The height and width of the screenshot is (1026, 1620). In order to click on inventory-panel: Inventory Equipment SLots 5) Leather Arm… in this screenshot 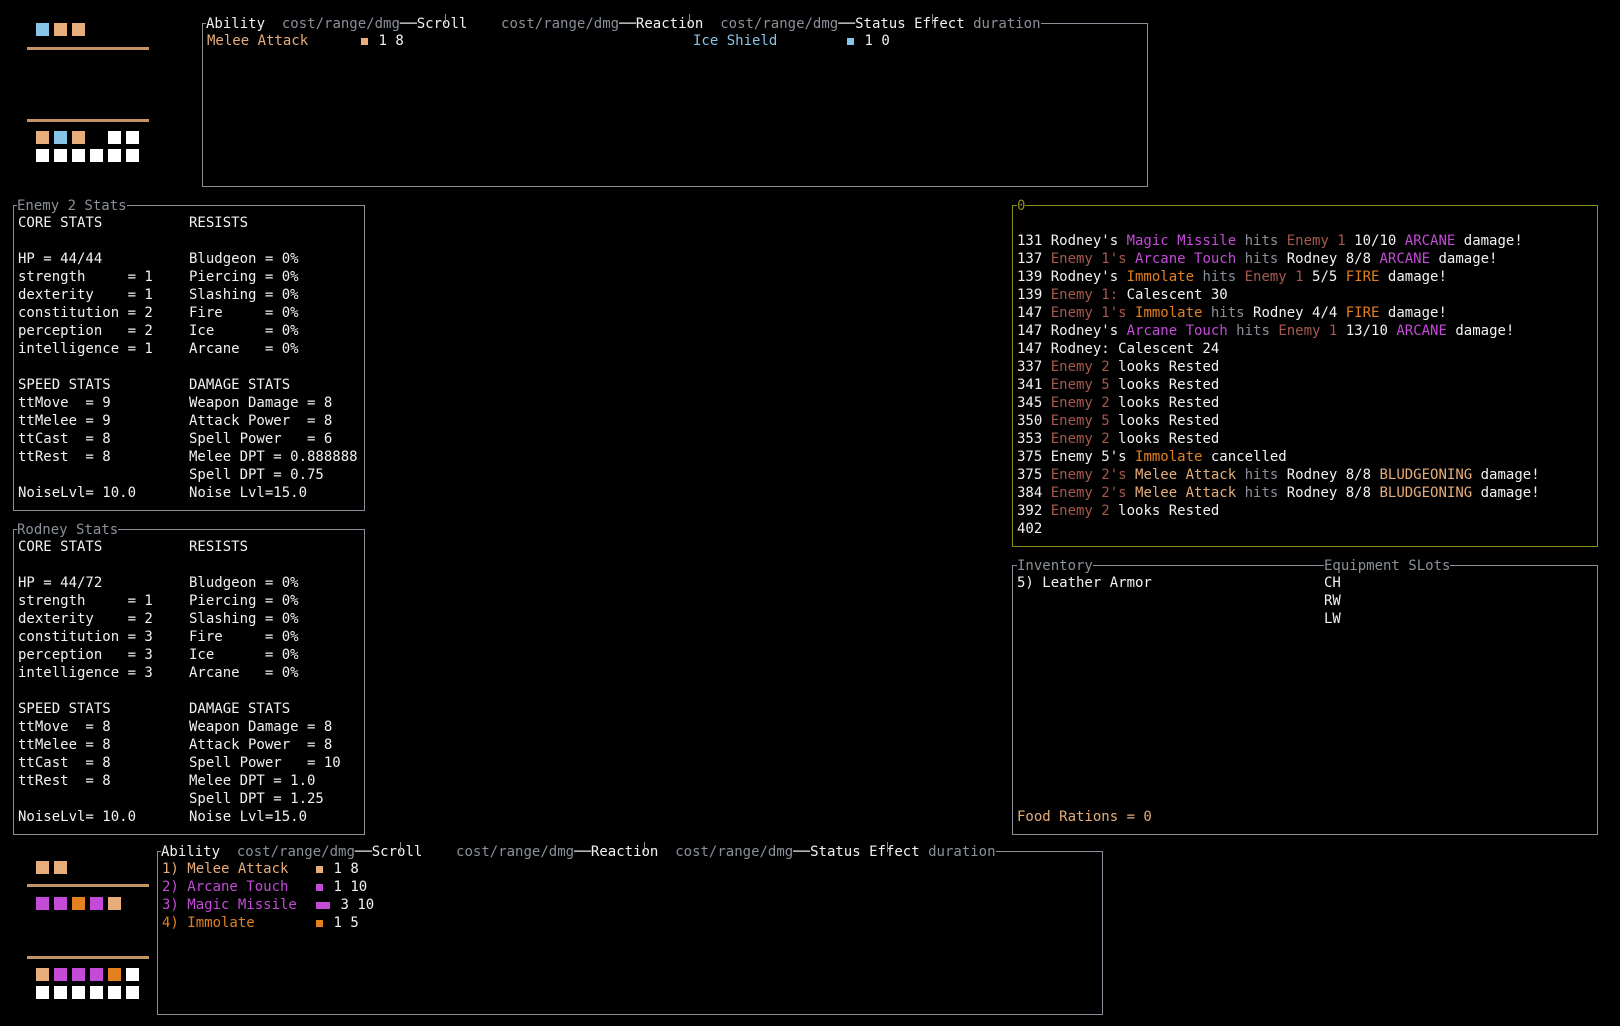, I will do `click(1305, 696)`.